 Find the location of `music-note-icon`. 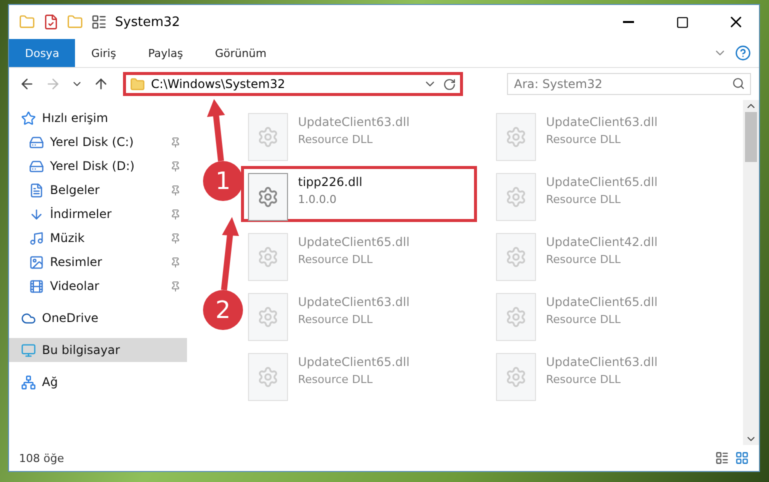

music-note-icon is located at coordinates (36, 238).